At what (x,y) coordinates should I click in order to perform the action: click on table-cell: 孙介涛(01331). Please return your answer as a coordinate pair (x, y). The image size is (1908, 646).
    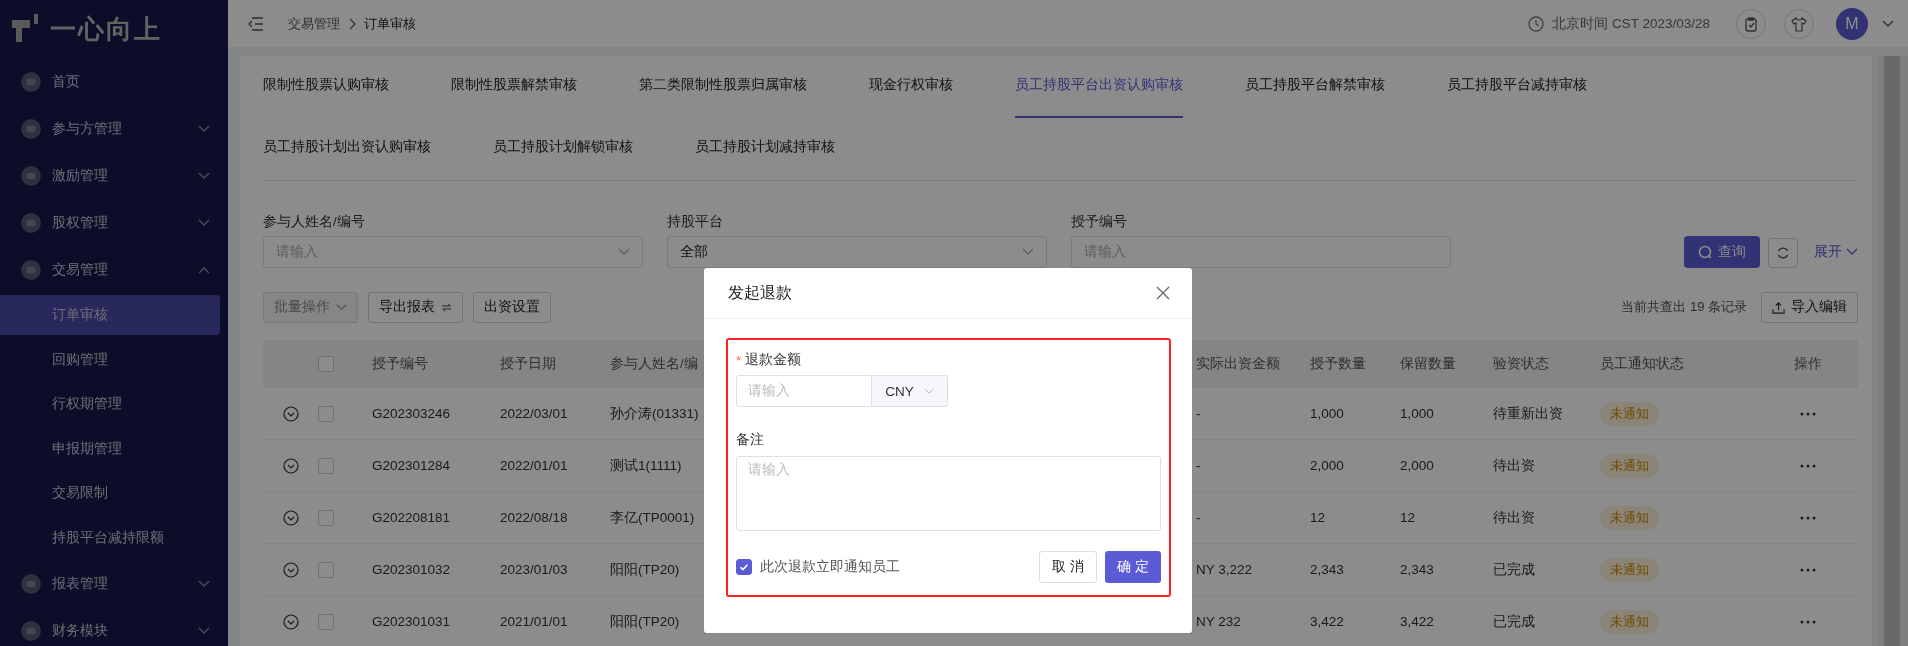
    Looking at the image, I should click on (654, 413).